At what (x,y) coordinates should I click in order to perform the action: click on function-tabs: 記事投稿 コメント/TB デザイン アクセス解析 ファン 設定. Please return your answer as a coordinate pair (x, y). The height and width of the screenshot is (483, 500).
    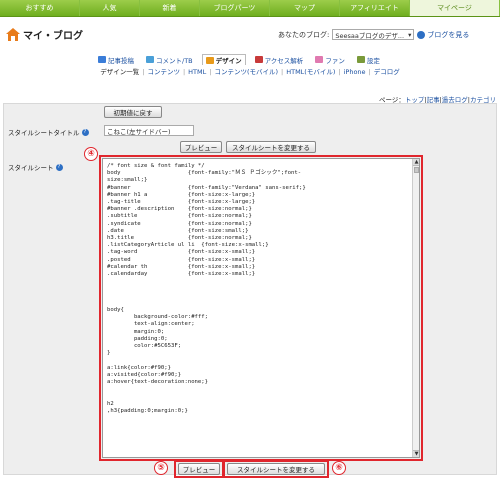
    Looking at the image, I should click on (239, 59).